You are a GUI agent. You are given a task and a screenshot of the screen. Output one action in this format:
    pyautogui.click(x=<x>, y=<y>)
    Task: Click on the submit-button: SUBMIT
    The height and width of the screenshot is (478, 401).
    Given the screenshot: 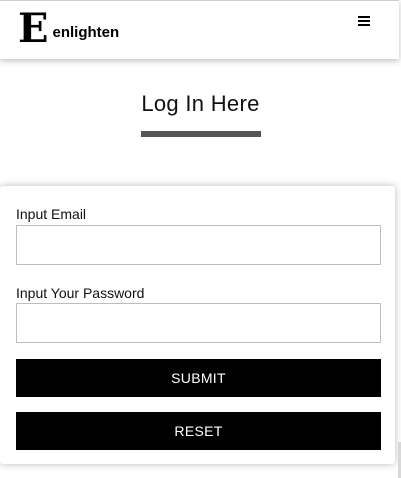 What is the action you would take?
    pyautogui.click(x=198, y=378)
    